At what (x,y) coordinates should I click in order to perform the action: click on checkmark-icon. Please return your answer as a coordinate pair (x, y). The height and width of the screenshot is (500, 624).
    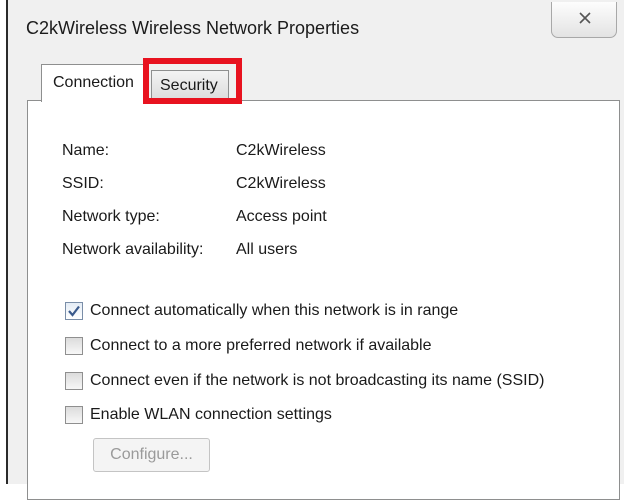
    Looking at the image, I should click on (74, 311).